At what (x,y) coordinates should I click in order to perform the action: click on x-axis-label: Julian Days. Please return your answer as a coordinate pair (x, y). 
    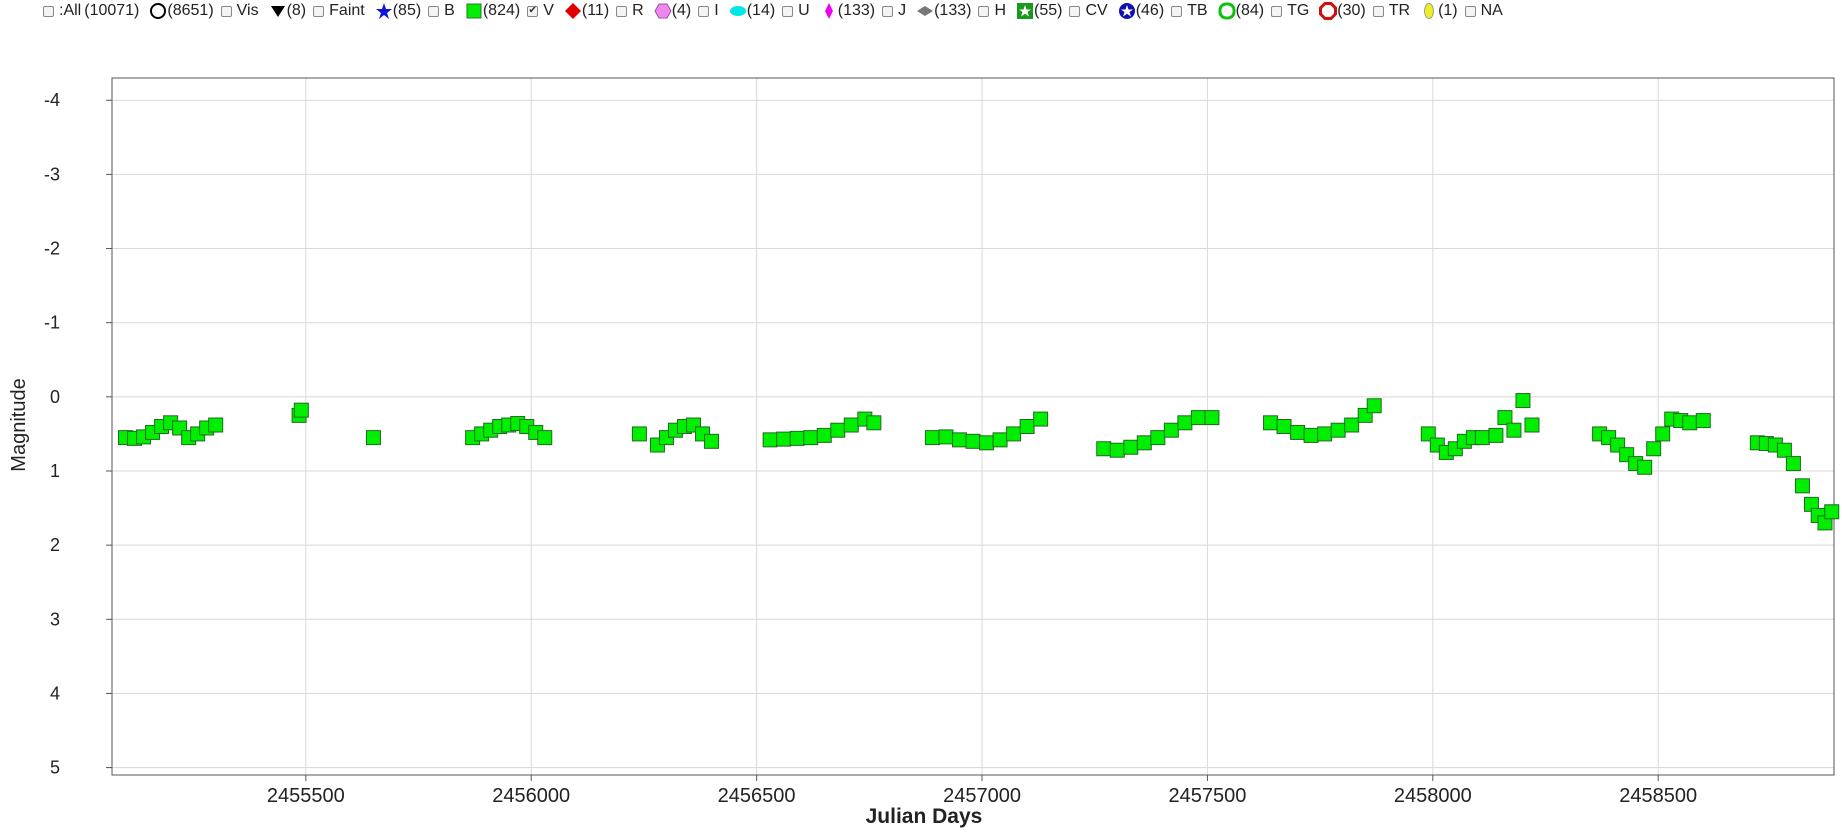
    Looking at the image, I should click on (924, 816).